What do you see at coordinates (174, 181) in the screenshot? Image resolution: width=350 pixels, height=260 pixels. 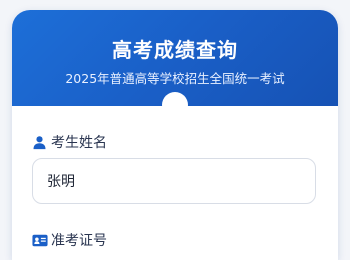 I see `name-input: 张明` at bounding box center [174, 181].